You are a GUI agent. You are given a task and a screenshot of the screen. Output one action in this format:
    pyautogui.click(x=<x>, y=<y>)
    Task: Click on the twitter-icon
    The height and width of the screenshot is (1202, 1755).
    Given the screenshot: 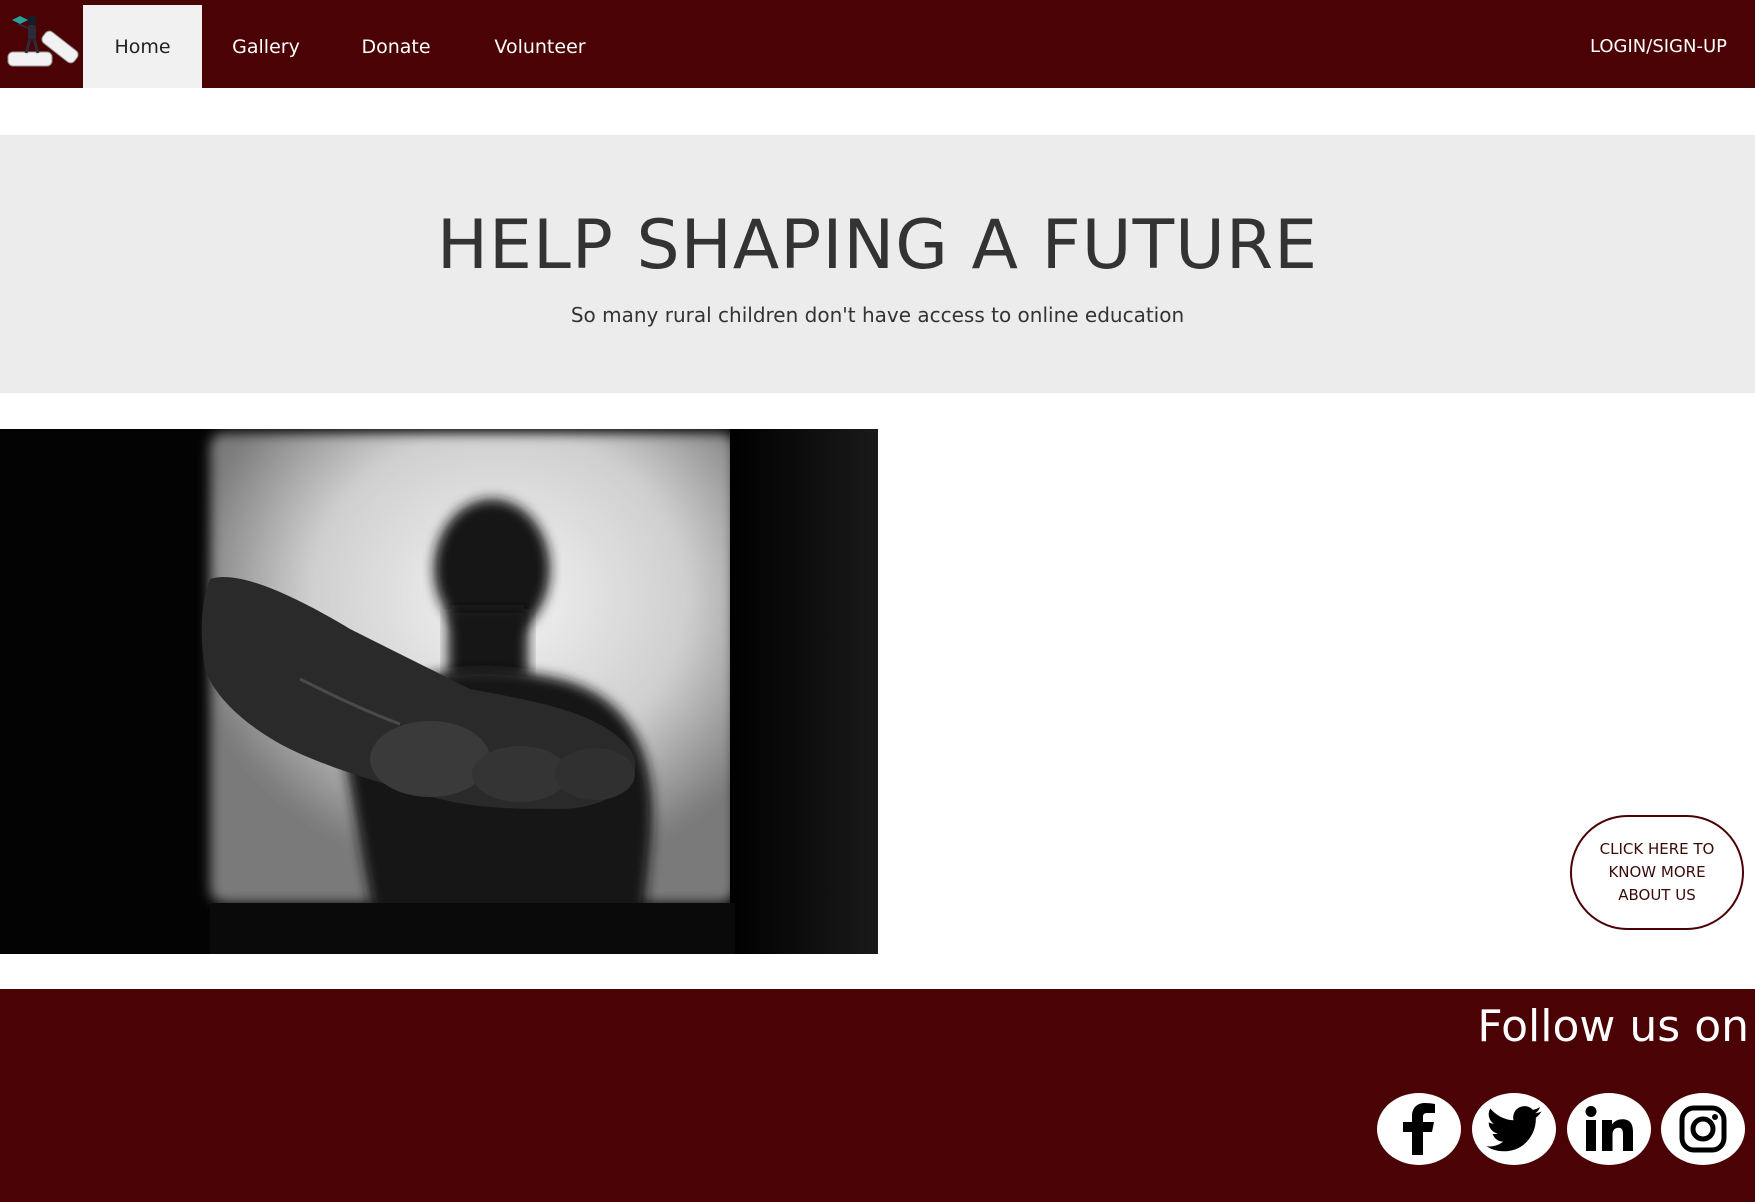 What is the action you would take?
    pyautogui.click(x=1514, y=1129)
    